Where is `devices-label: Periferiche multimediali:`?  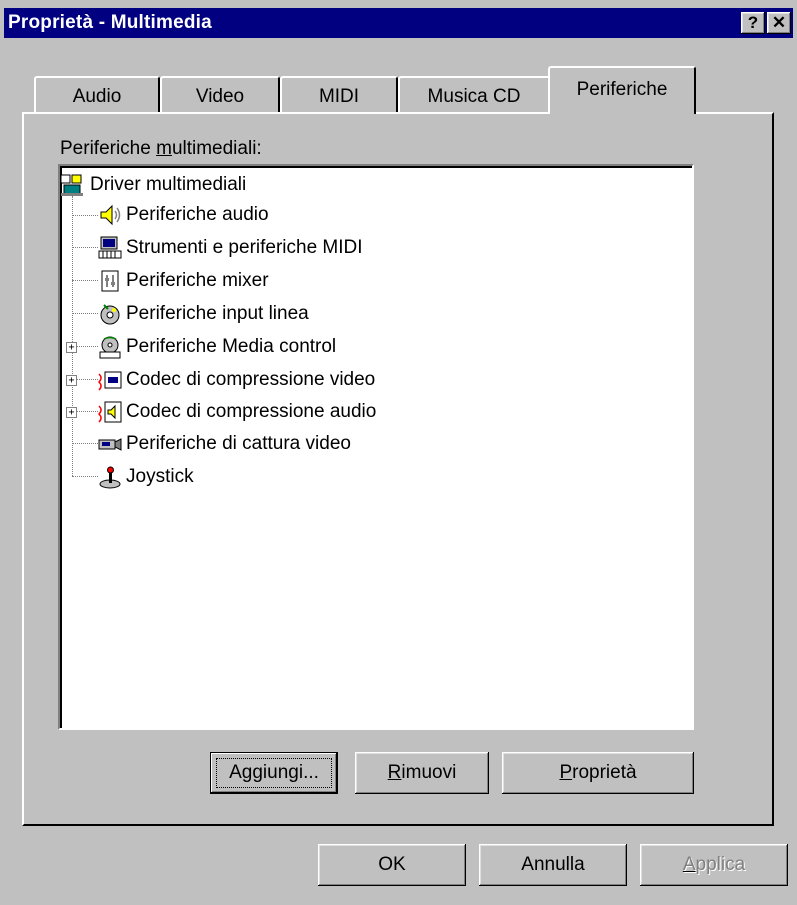
devices-label: Periferiche multimediali: is located at coordinates (161, 148).